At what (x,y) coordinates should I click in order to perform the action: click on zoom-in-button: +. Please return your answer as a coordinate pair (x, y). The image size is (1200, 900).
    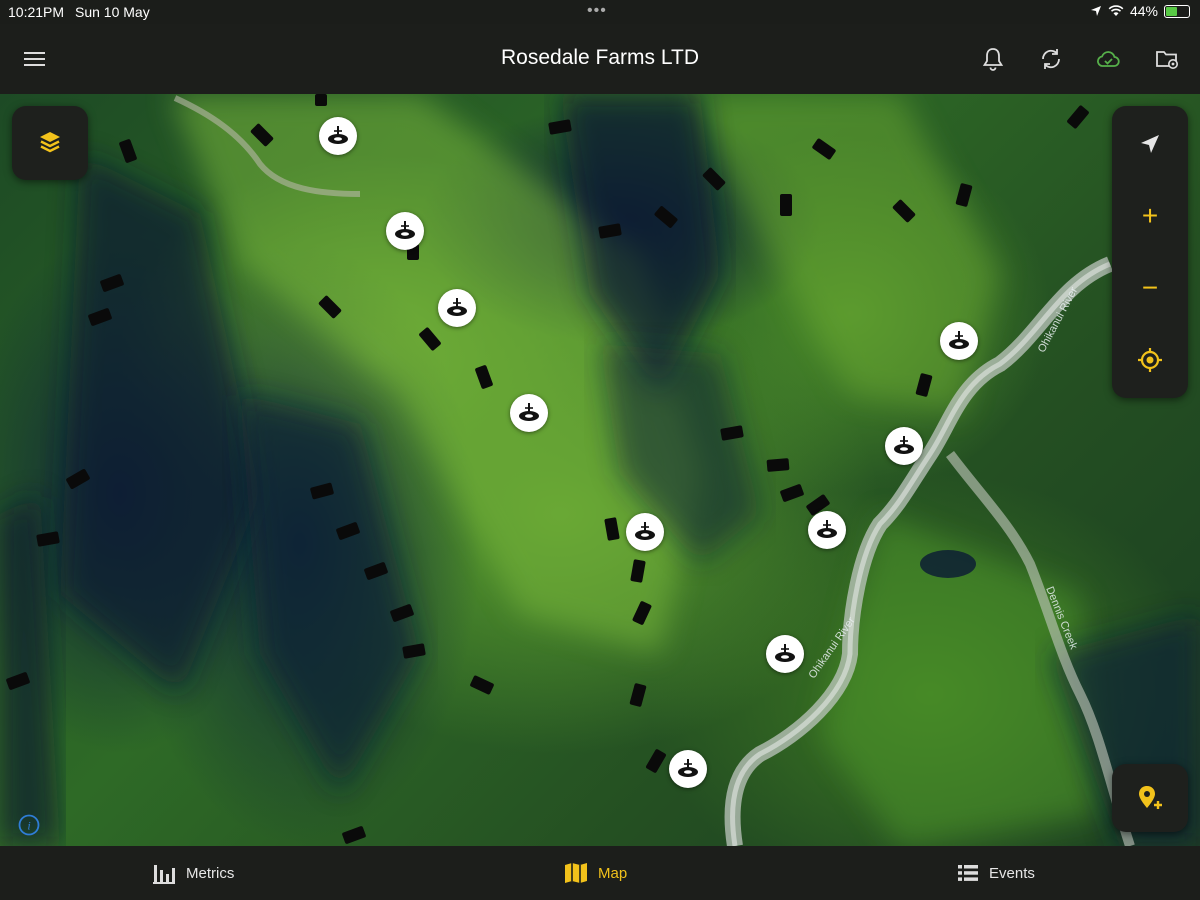
    Looking at the image, I should click on (1150, 216).